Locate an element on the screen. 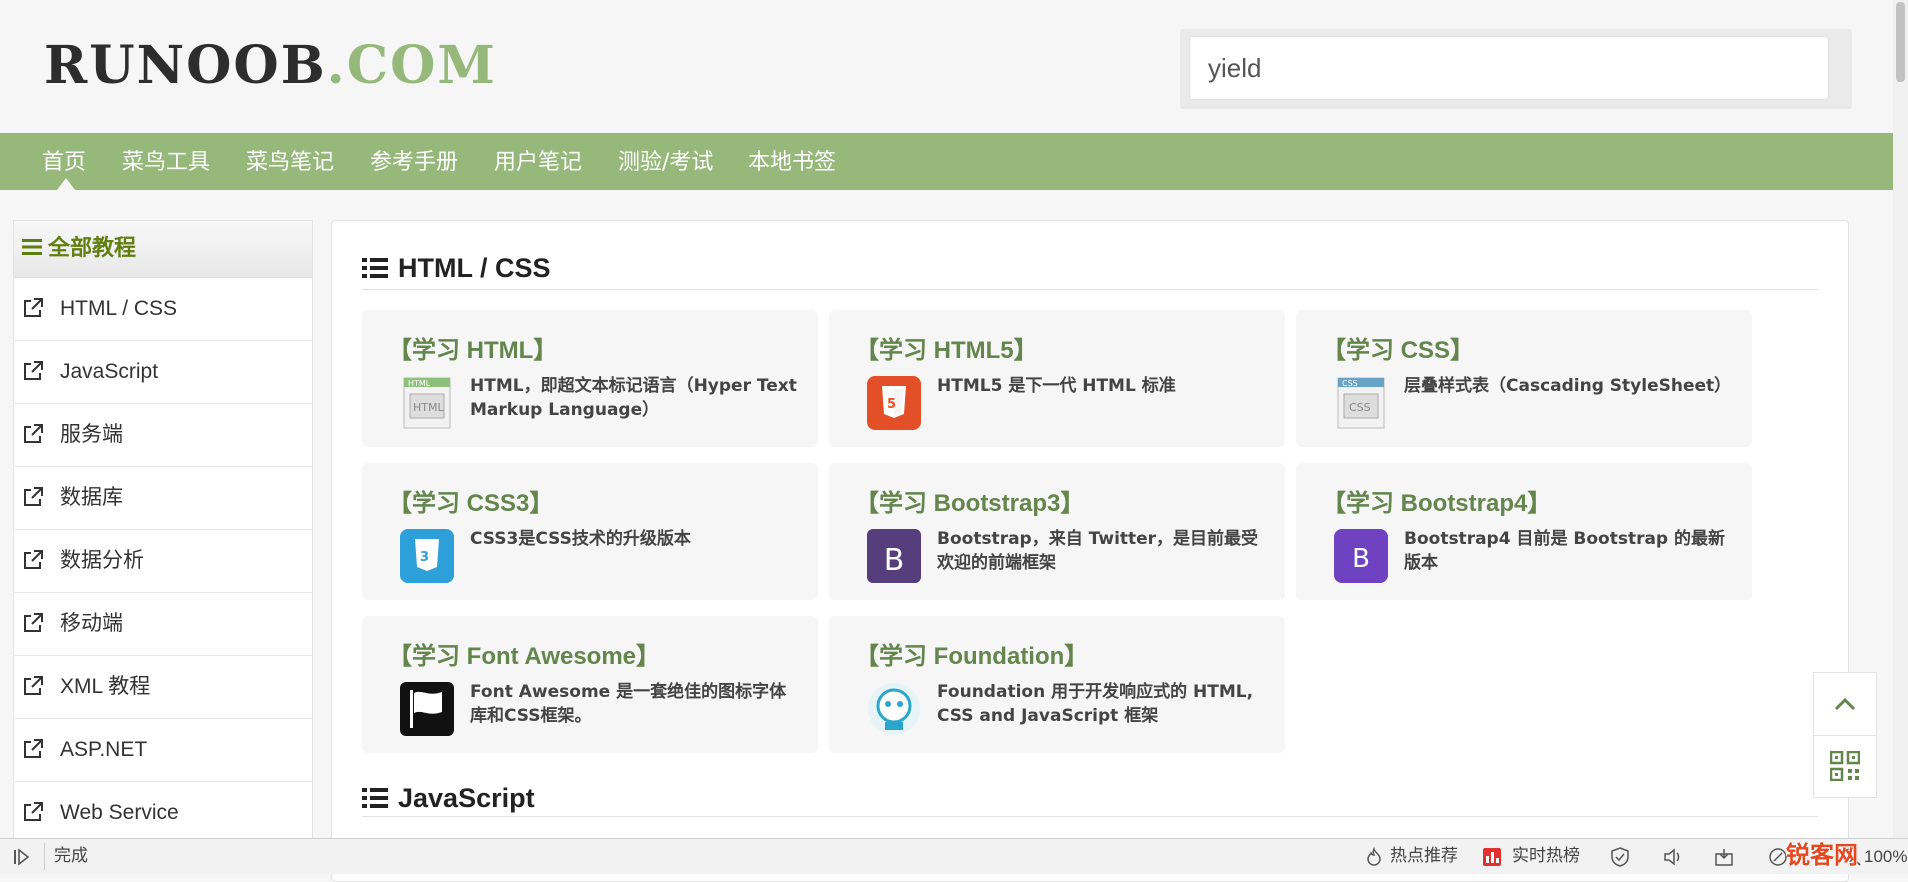 This screenshot has width=1908, height=882. browser-status-bar: 完成 热点推荐 实时热榜 100% 锐客网 is located at coordinates (954, 856).